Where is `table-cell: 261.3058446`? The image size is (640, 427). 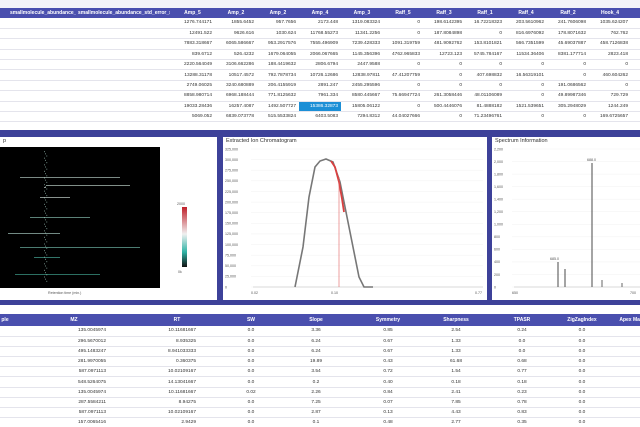
table-cell: 261.3058446 is located at coordinates (444, 96).